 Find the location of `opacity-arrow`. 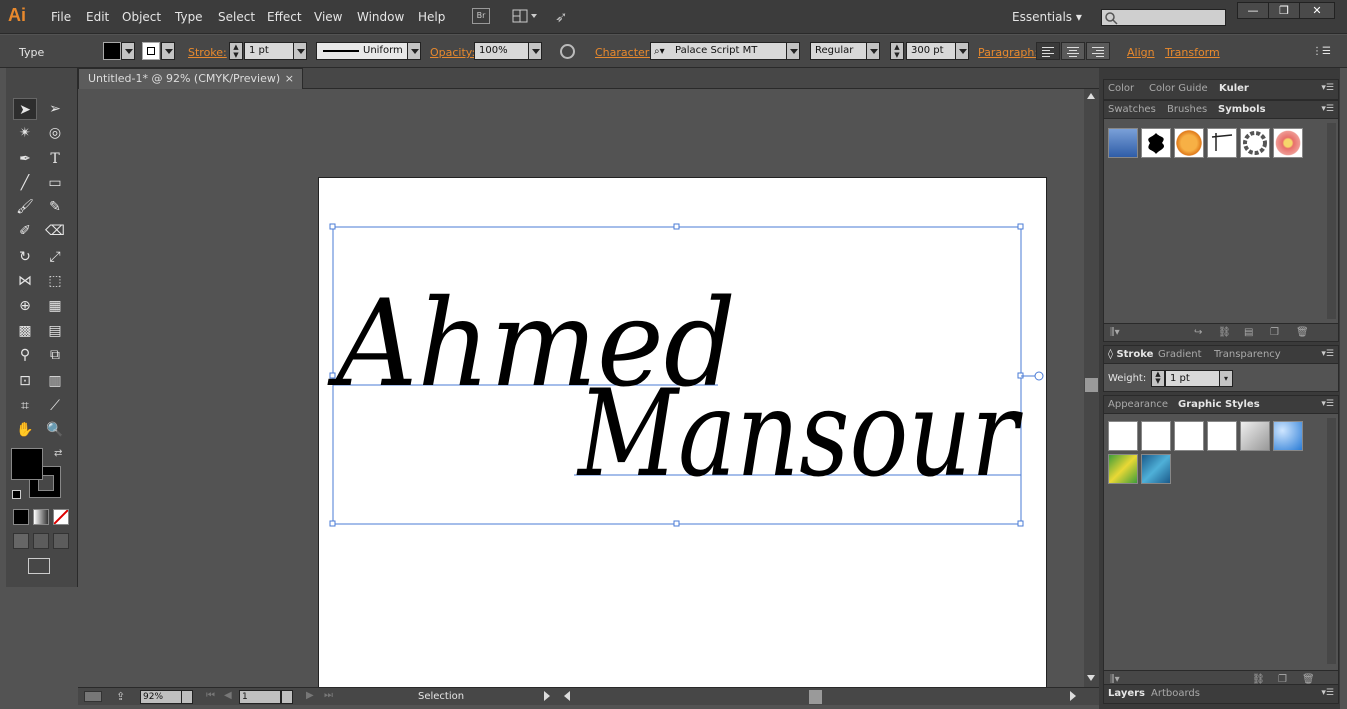

opacity-arrow is located at coordinates (535, 51).